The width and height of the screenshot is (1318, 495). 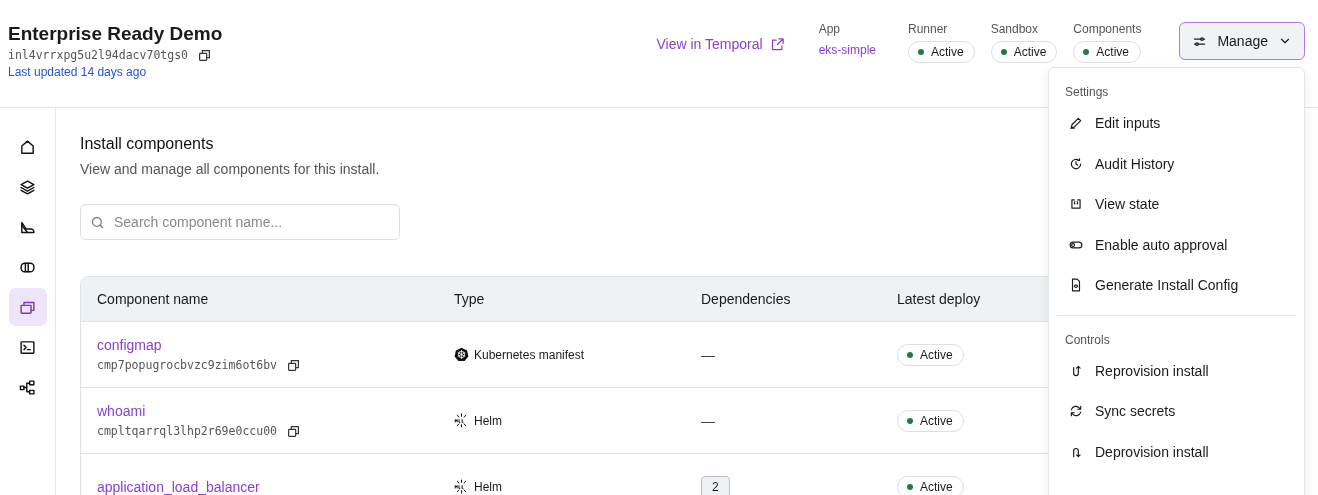 I want to click on terminal-icon, so click(x=27, y=347).